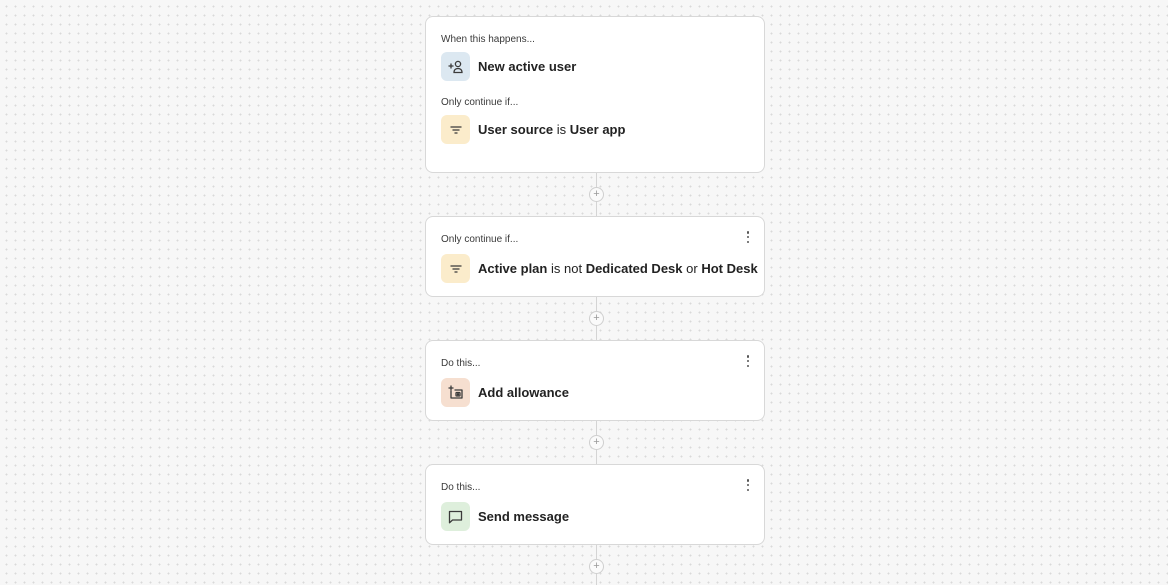  I want to click on filter-value-2: Hot Desk, so click(729, 268).